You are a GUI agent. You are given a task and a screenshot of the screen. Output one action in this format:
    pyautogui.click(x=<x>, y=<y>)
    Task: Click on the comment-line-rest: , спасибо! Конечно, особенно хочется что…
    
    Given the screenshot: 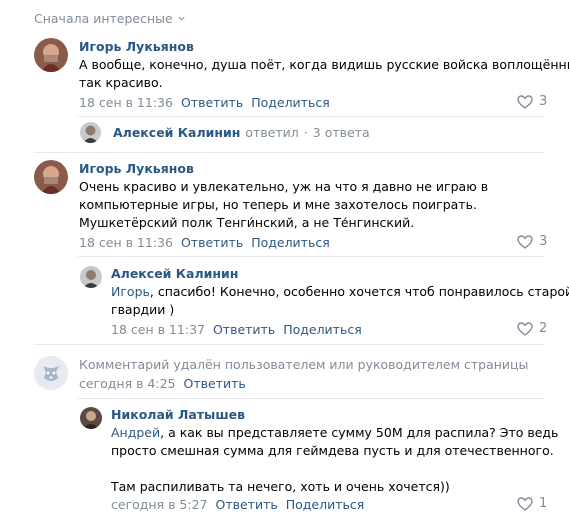 What is the action you would take?
    pyautogui.click(x=359, y=291)
    